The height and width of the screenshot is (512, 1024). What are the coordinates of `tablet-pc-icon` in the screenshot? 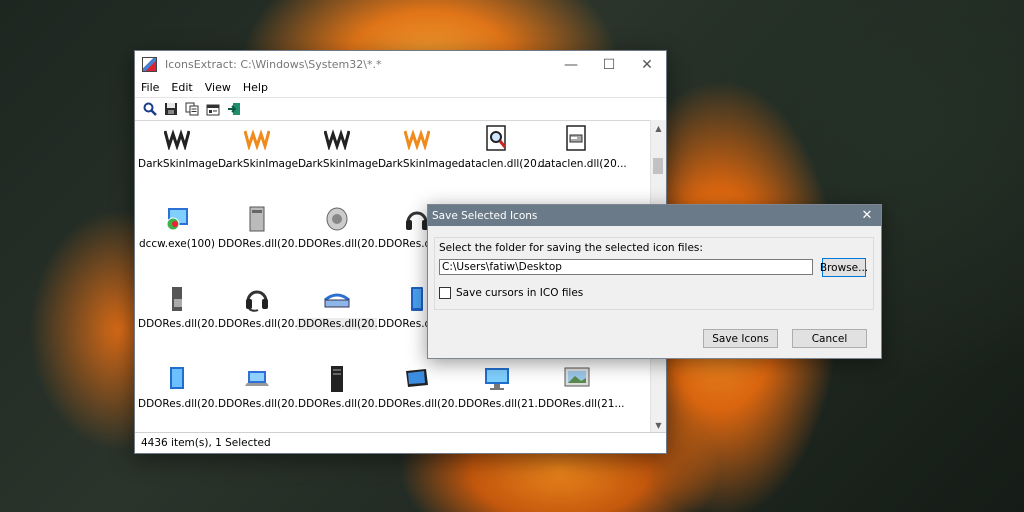 It's located at (417, 379).